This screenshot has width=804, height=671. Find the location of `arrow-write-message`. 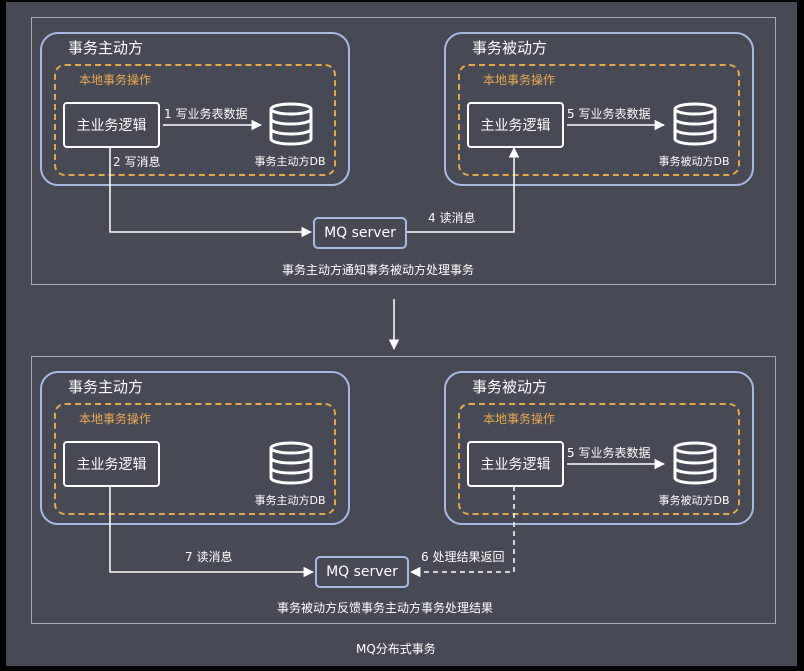

arrow-write-message is located at coordinates (211, 192).